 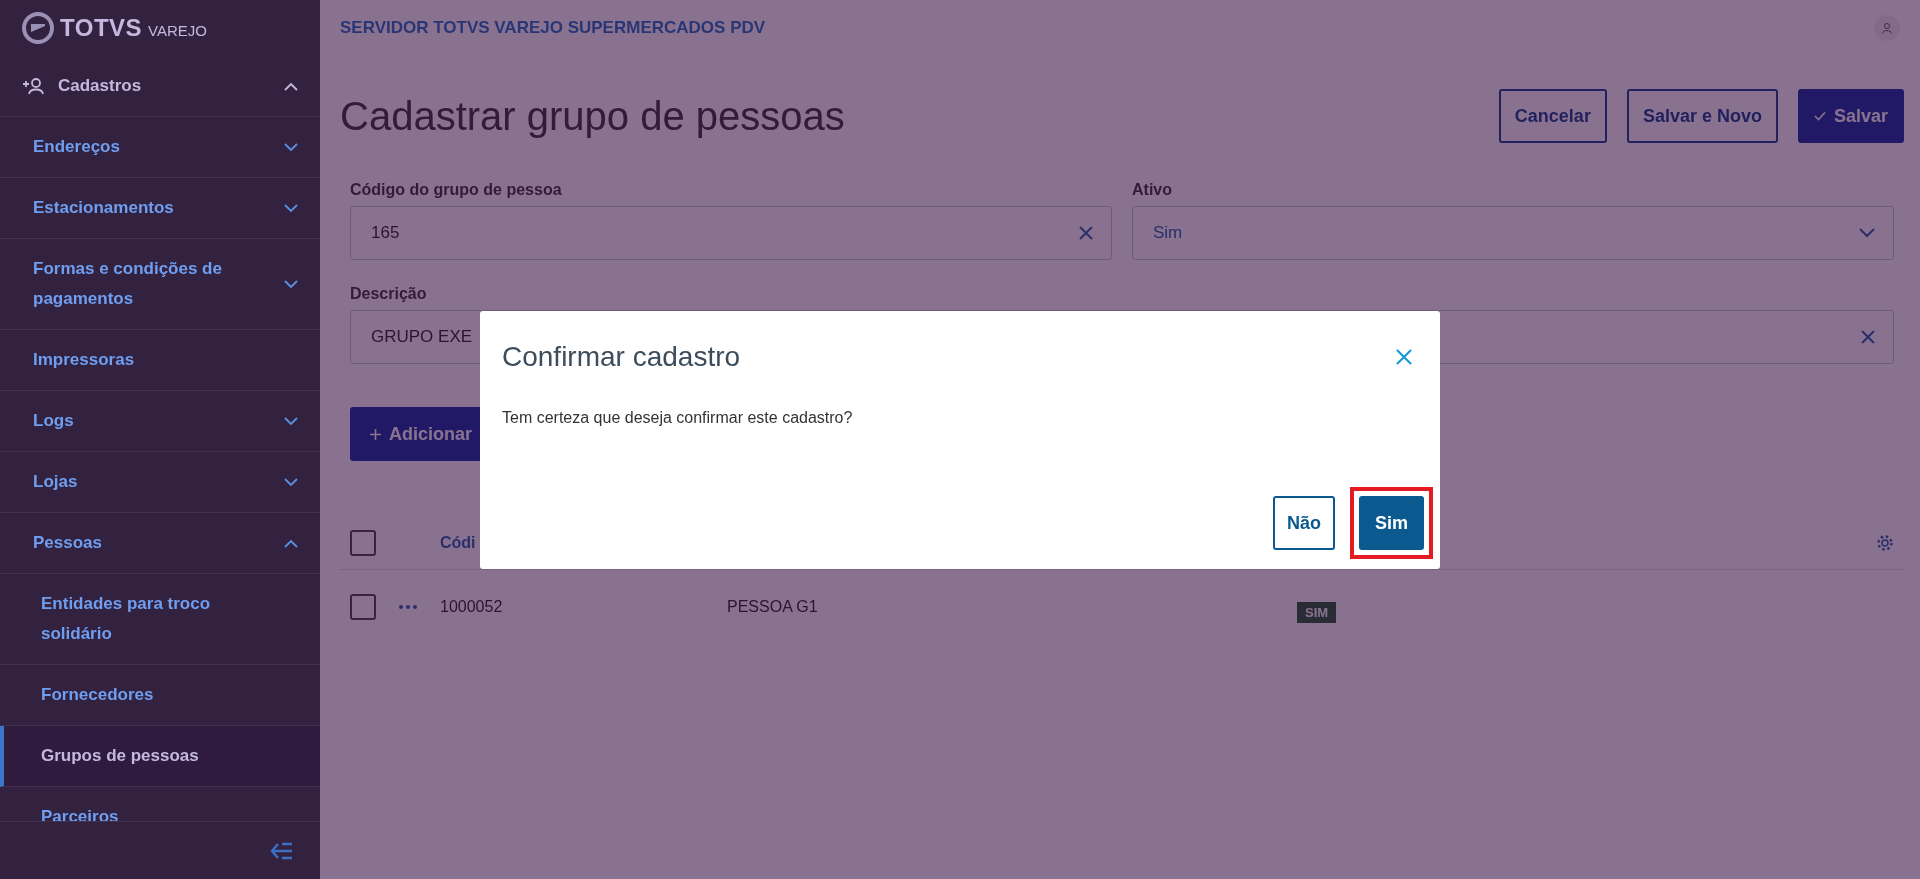 I want to click on field-label: Descrição, so click(x=389, y=294).